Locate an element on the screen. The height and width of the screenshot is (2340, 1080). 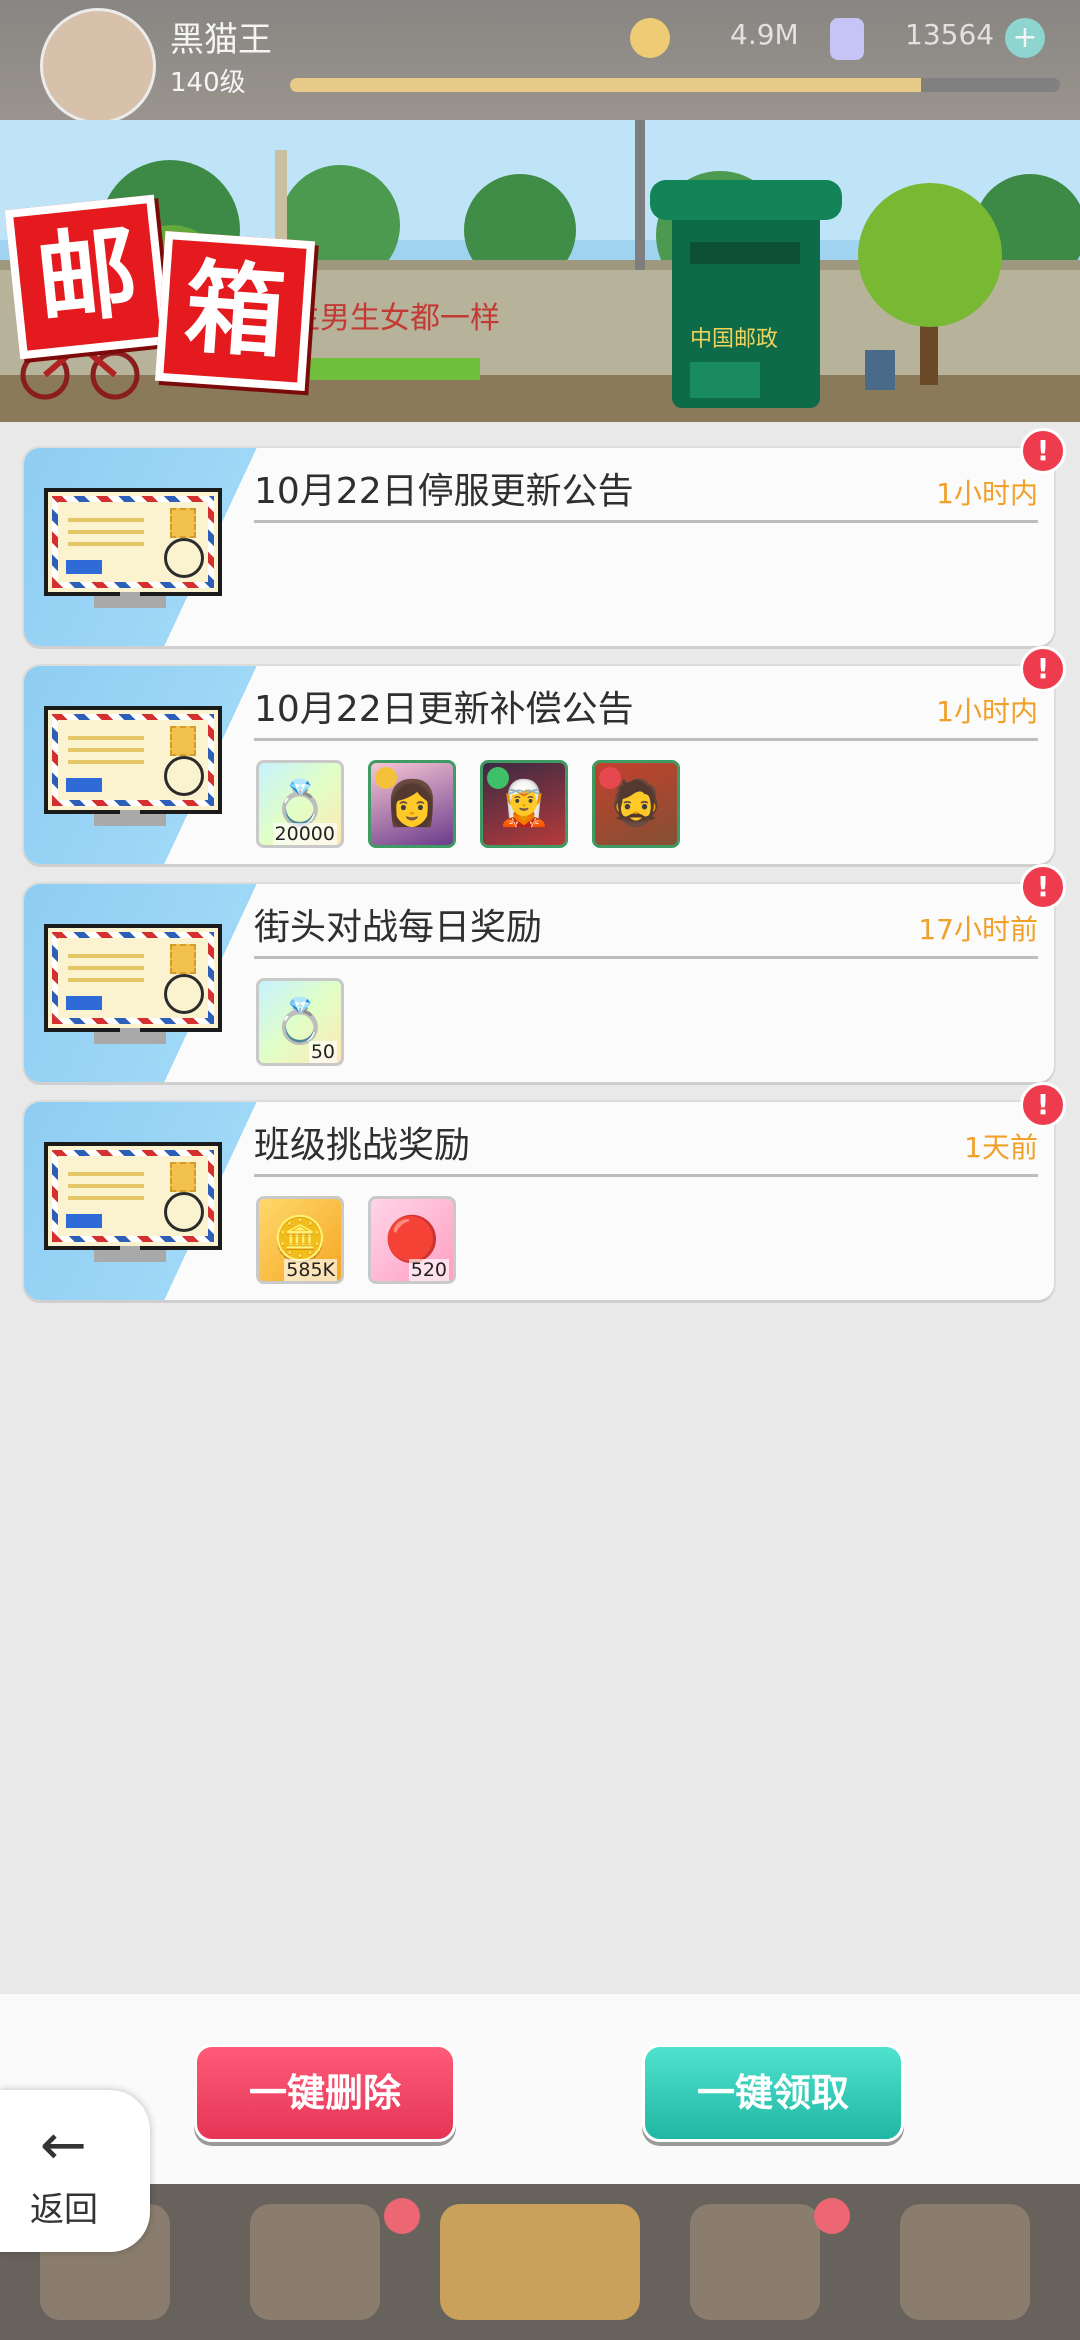
player-level: 140级 is located at coordinates (208, 83).